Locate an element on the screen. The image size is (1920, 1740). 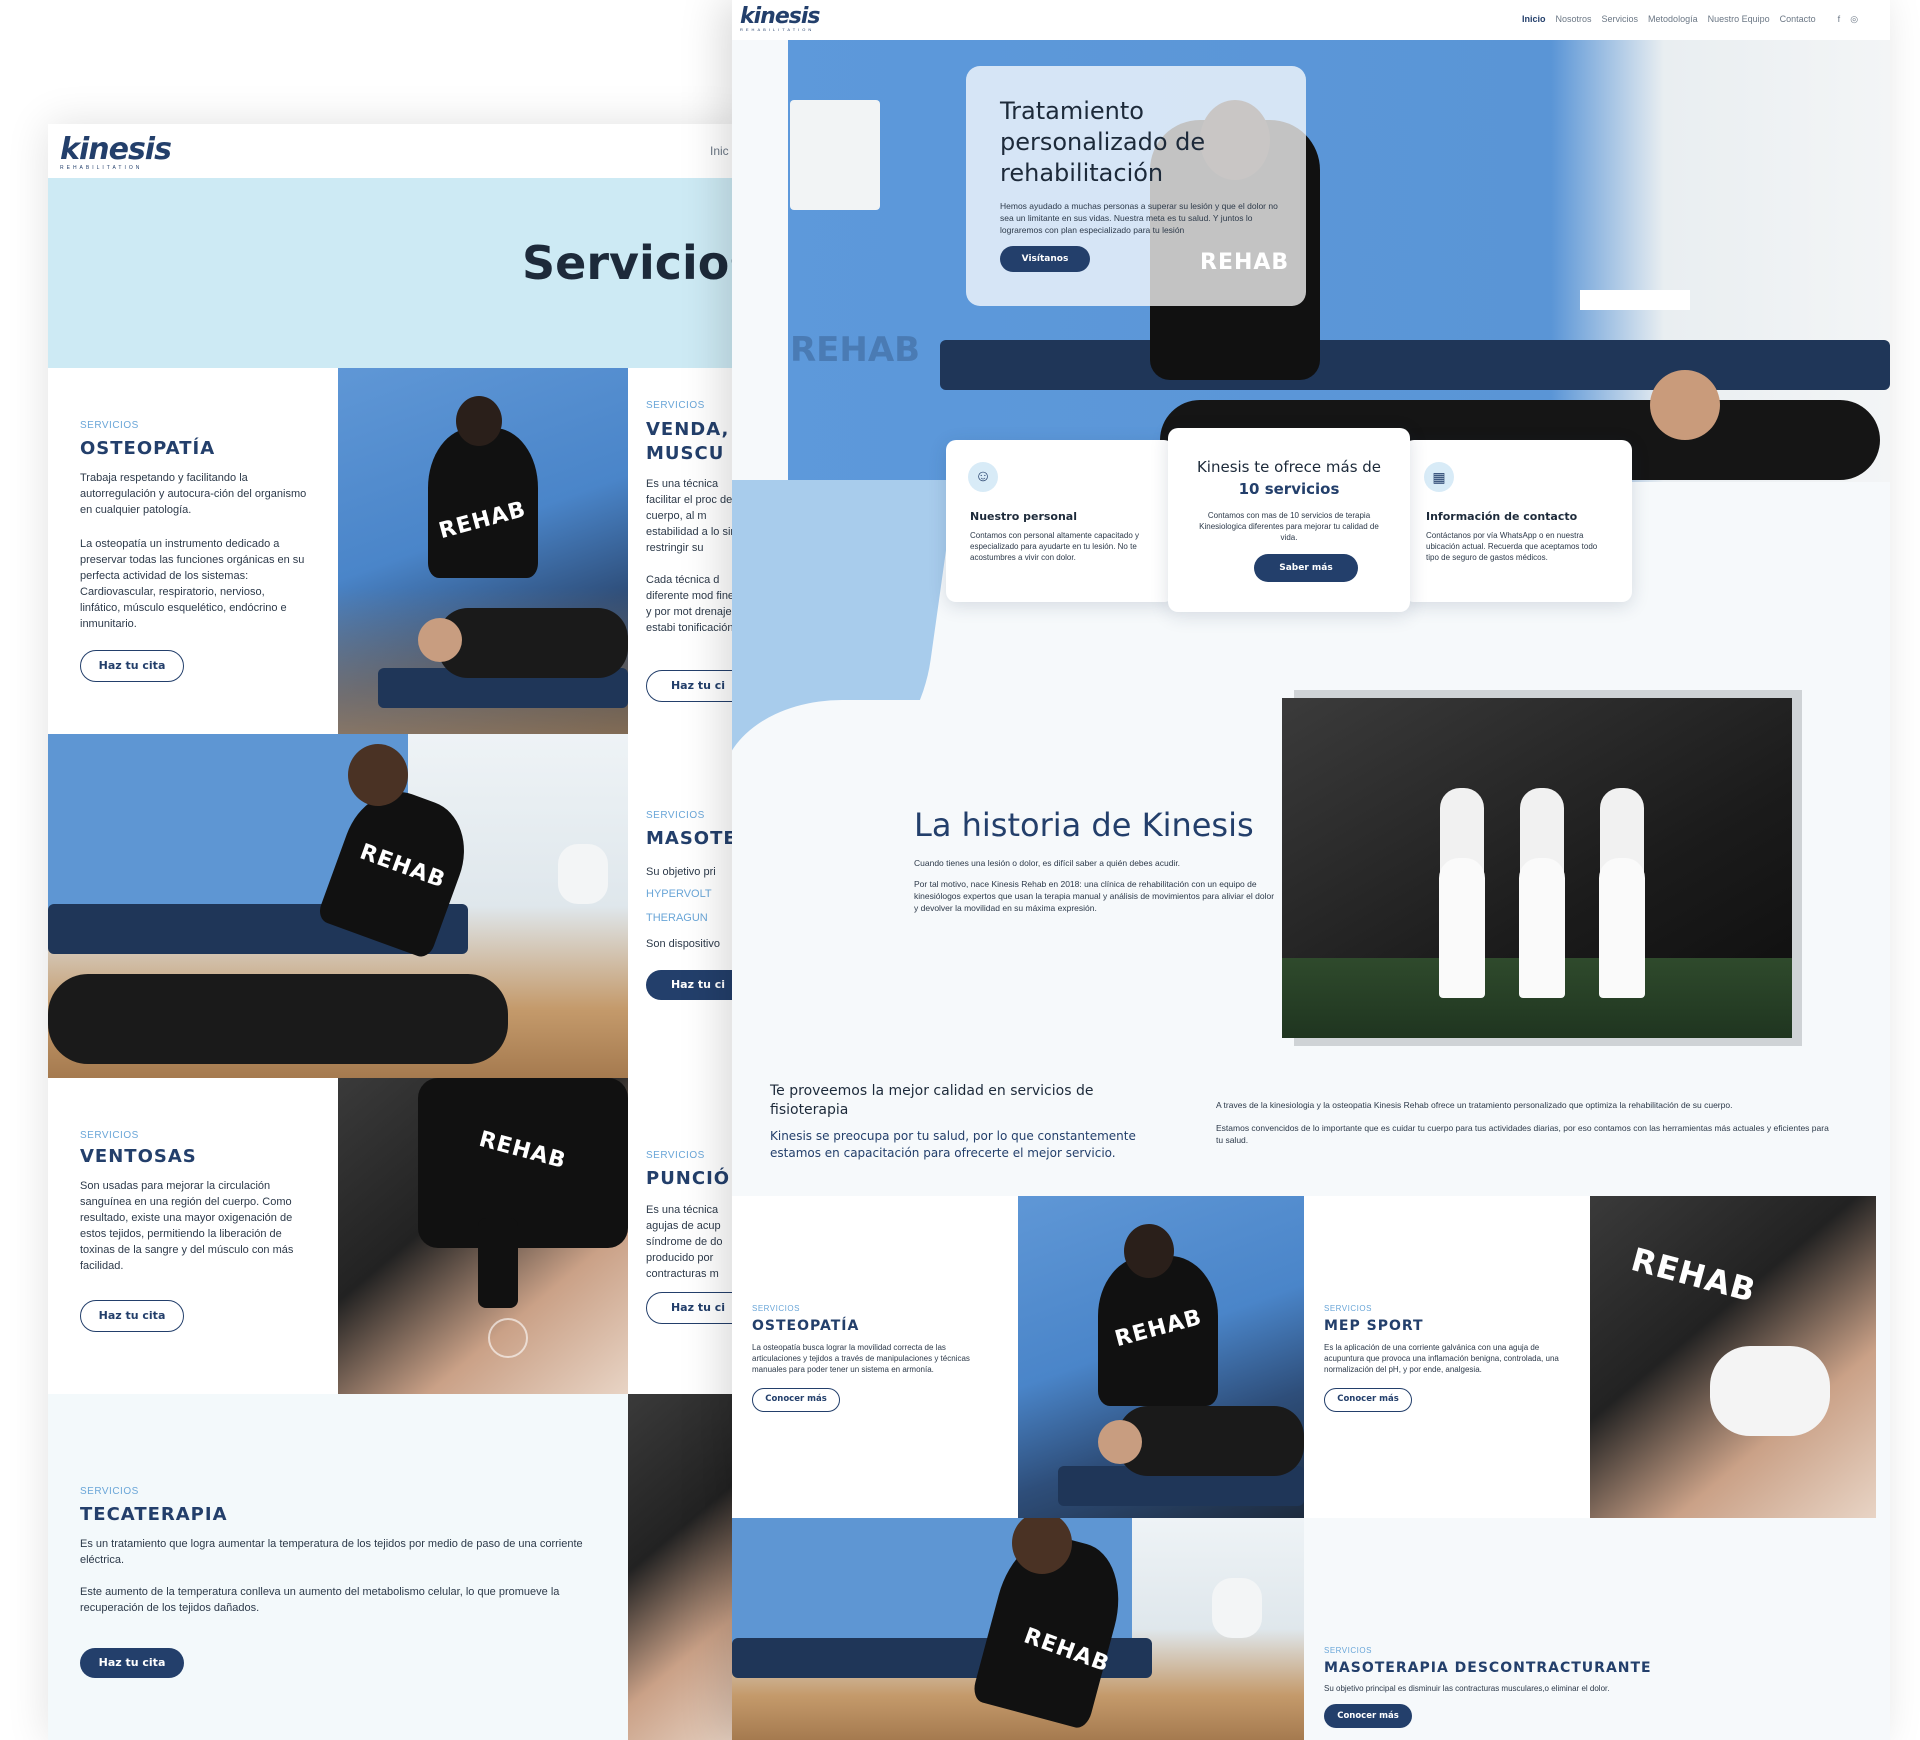
photo-ventosas: REHAB is located at coordinates (483, 1236).